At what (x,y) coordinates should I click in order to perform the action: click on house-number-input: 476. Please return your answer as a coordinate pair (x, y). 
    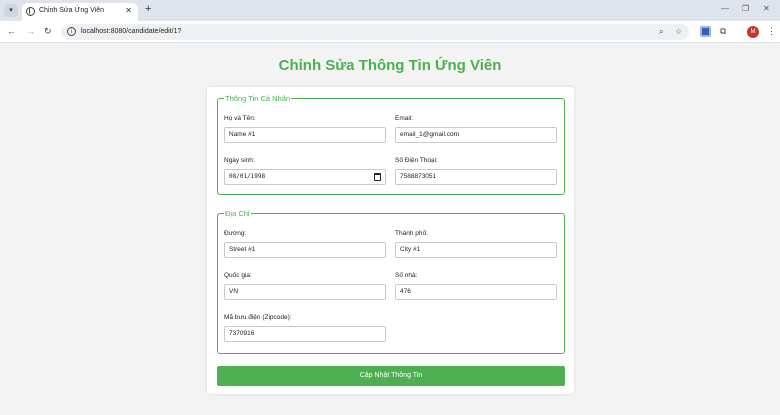
    Looking at the image, I should click on (476, 292).